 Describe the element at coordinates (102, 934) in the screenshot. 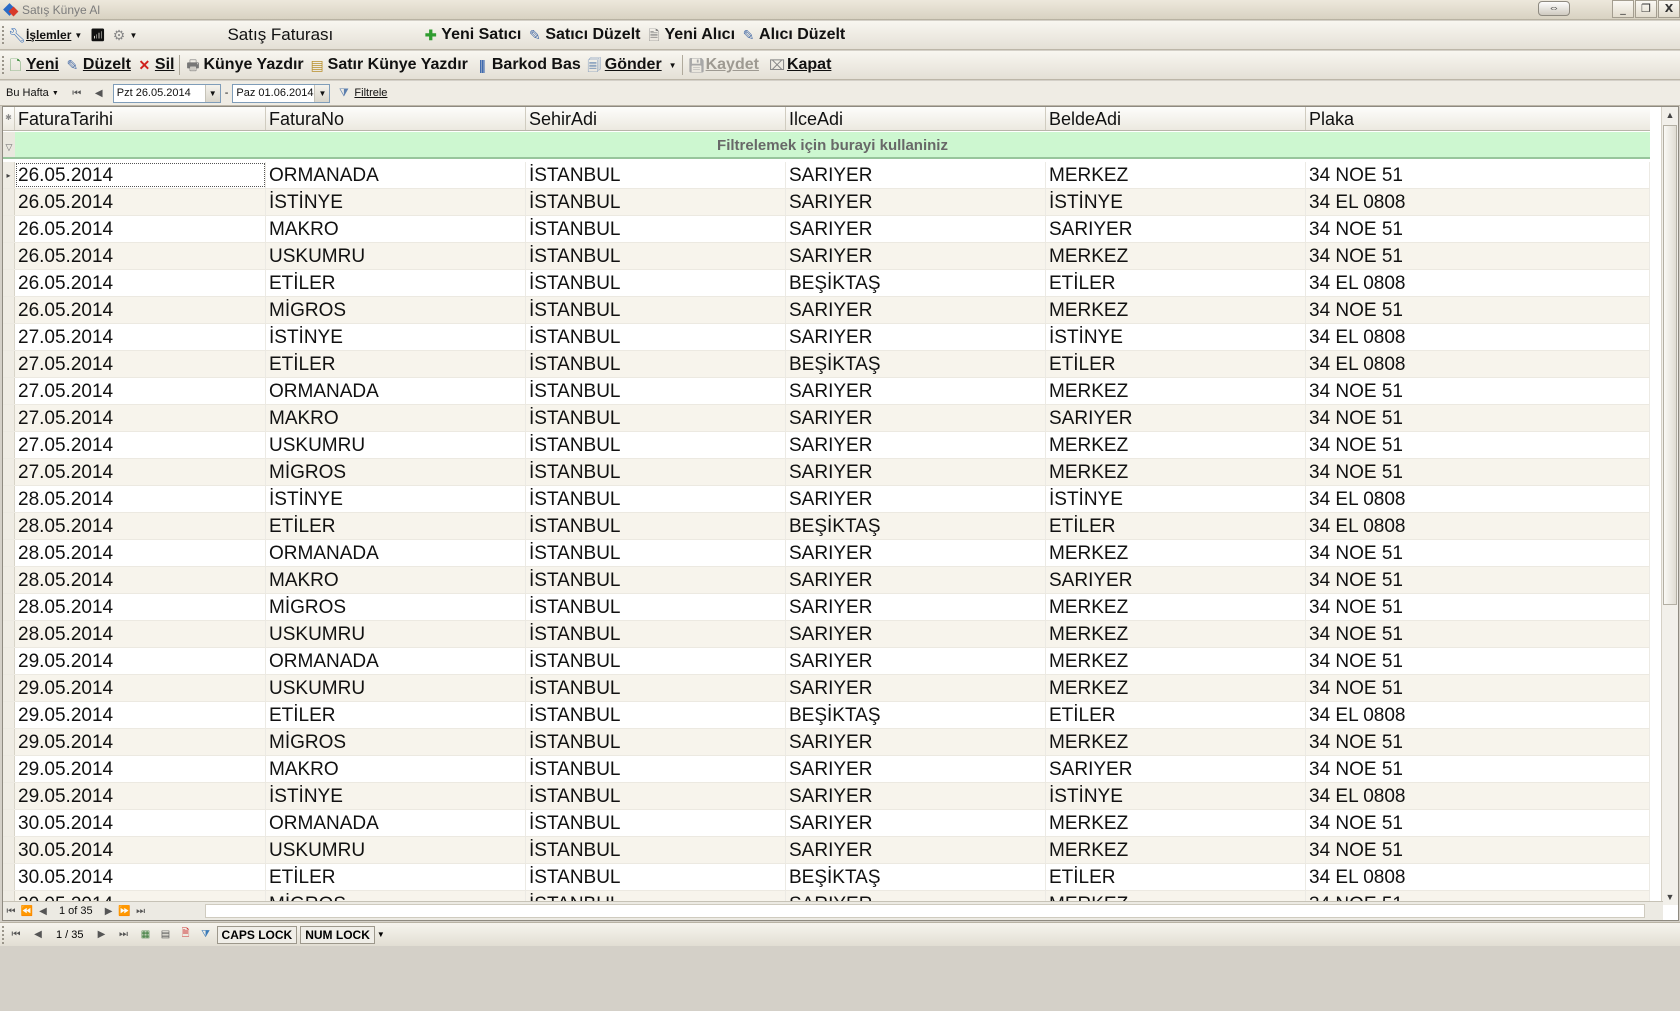

I see `next-record-icon: ▶` at that location.